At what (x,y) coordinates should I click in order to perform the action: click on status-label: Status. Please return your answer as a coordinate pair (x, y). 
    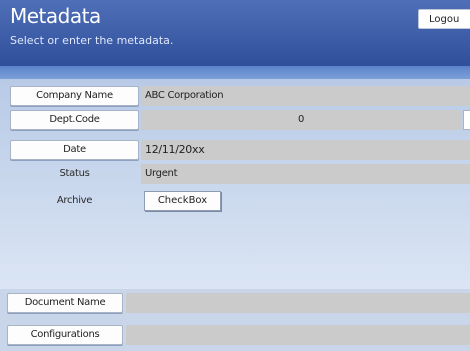
    Looking at the image, I should click on (74, 173).